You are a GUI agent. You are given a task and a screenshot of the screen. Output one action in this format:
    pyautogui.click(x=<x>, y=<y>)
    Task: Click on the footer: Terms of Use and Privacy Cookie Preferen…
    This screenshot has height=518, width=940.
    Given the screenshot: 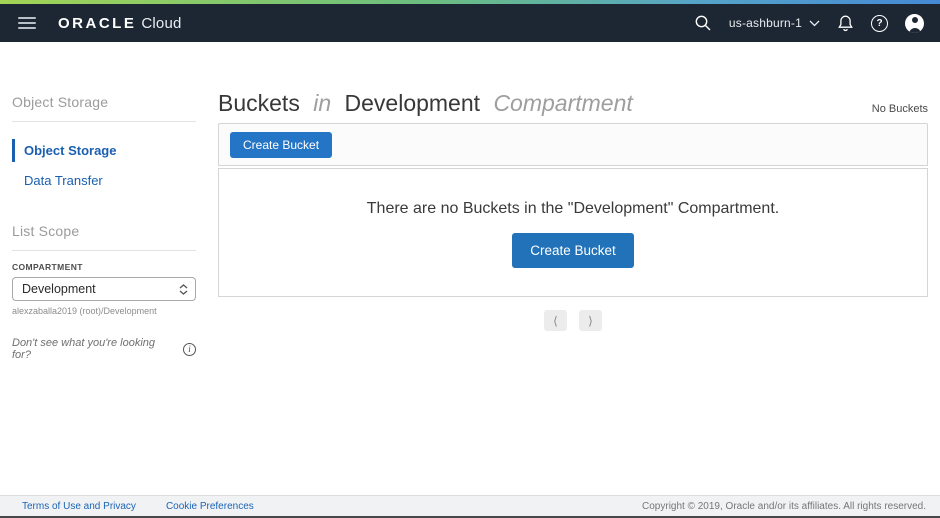 What is the action you would take?
    pyautogui.click(x=470, y=505)
    